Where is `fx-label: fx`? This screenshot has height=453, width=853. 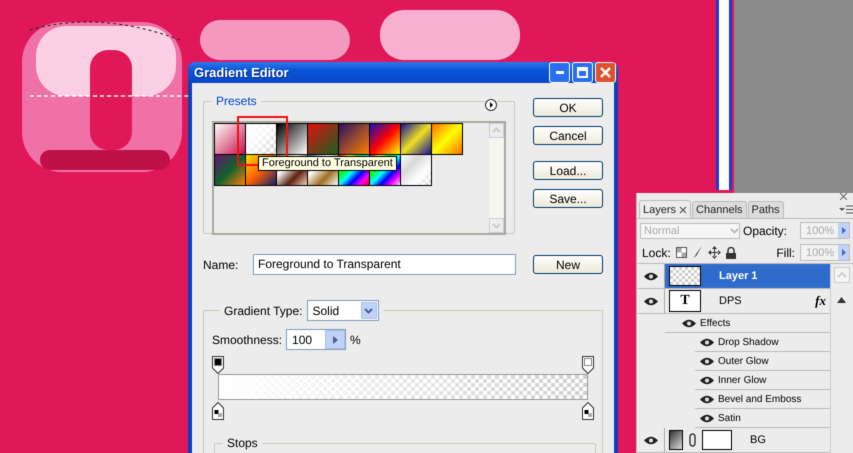 fx-label: fx is located at coordinates (820, 301).